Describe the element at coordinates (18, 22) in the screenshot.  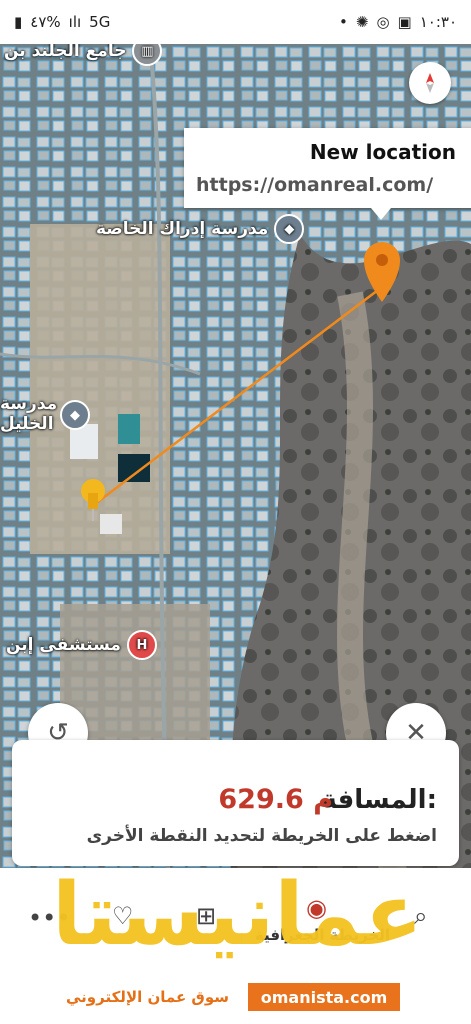
I see `battery-icon: ▮` at that location.